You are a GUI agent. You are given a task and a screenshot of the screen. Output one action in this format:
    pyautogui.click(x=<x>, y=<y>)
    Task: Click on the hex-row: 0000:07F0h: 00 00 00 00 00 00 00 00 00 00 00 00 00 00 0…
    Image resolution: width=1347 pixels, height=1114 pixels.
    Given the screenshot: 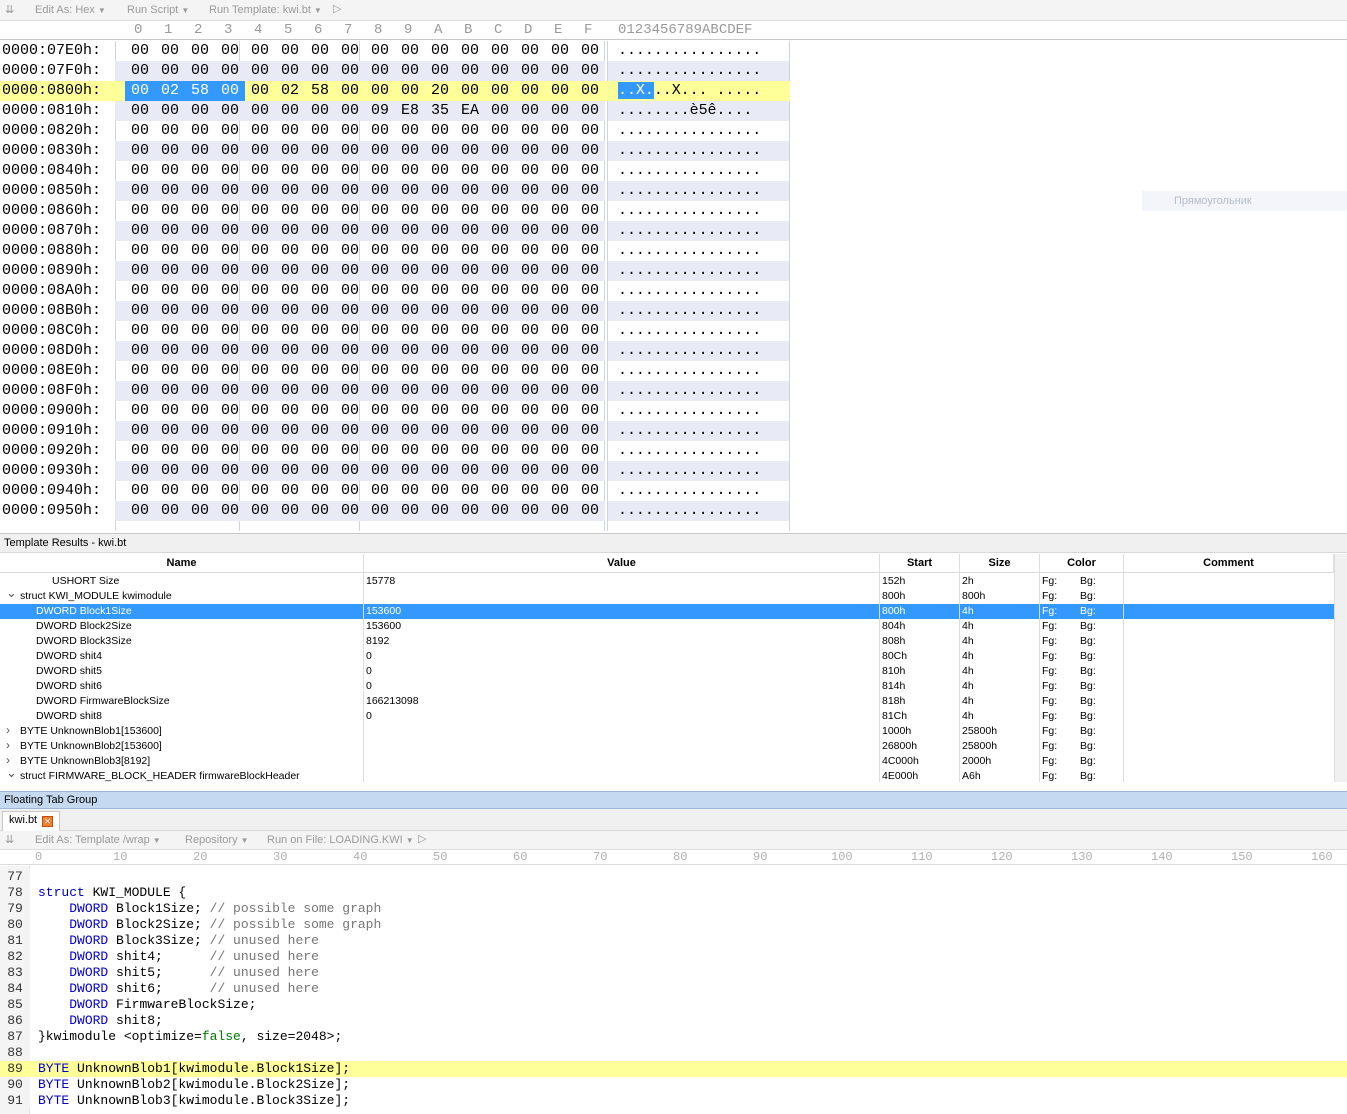 What is the action you would take?
    pyautogui.click(x=395, y=71)
    